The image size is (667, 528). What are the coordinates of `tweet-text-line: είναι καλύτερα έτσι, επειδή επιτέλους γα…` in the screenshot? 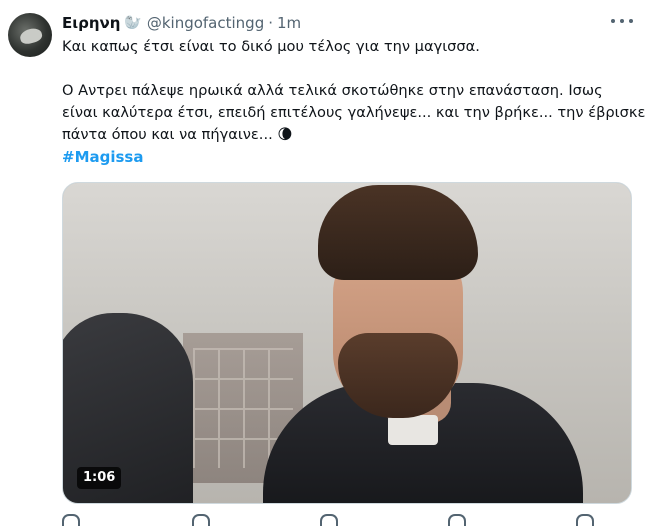 It's located at (354, 112).